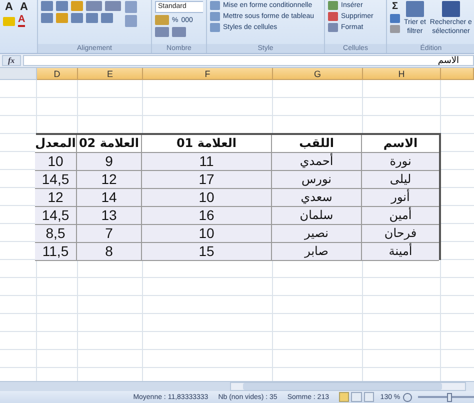 Image resolution: width=474 pixels, height=403 pixels. Describe the element at coordinates (316, 198) in the screenshot. I see `table-cell: سعدي` at that location.